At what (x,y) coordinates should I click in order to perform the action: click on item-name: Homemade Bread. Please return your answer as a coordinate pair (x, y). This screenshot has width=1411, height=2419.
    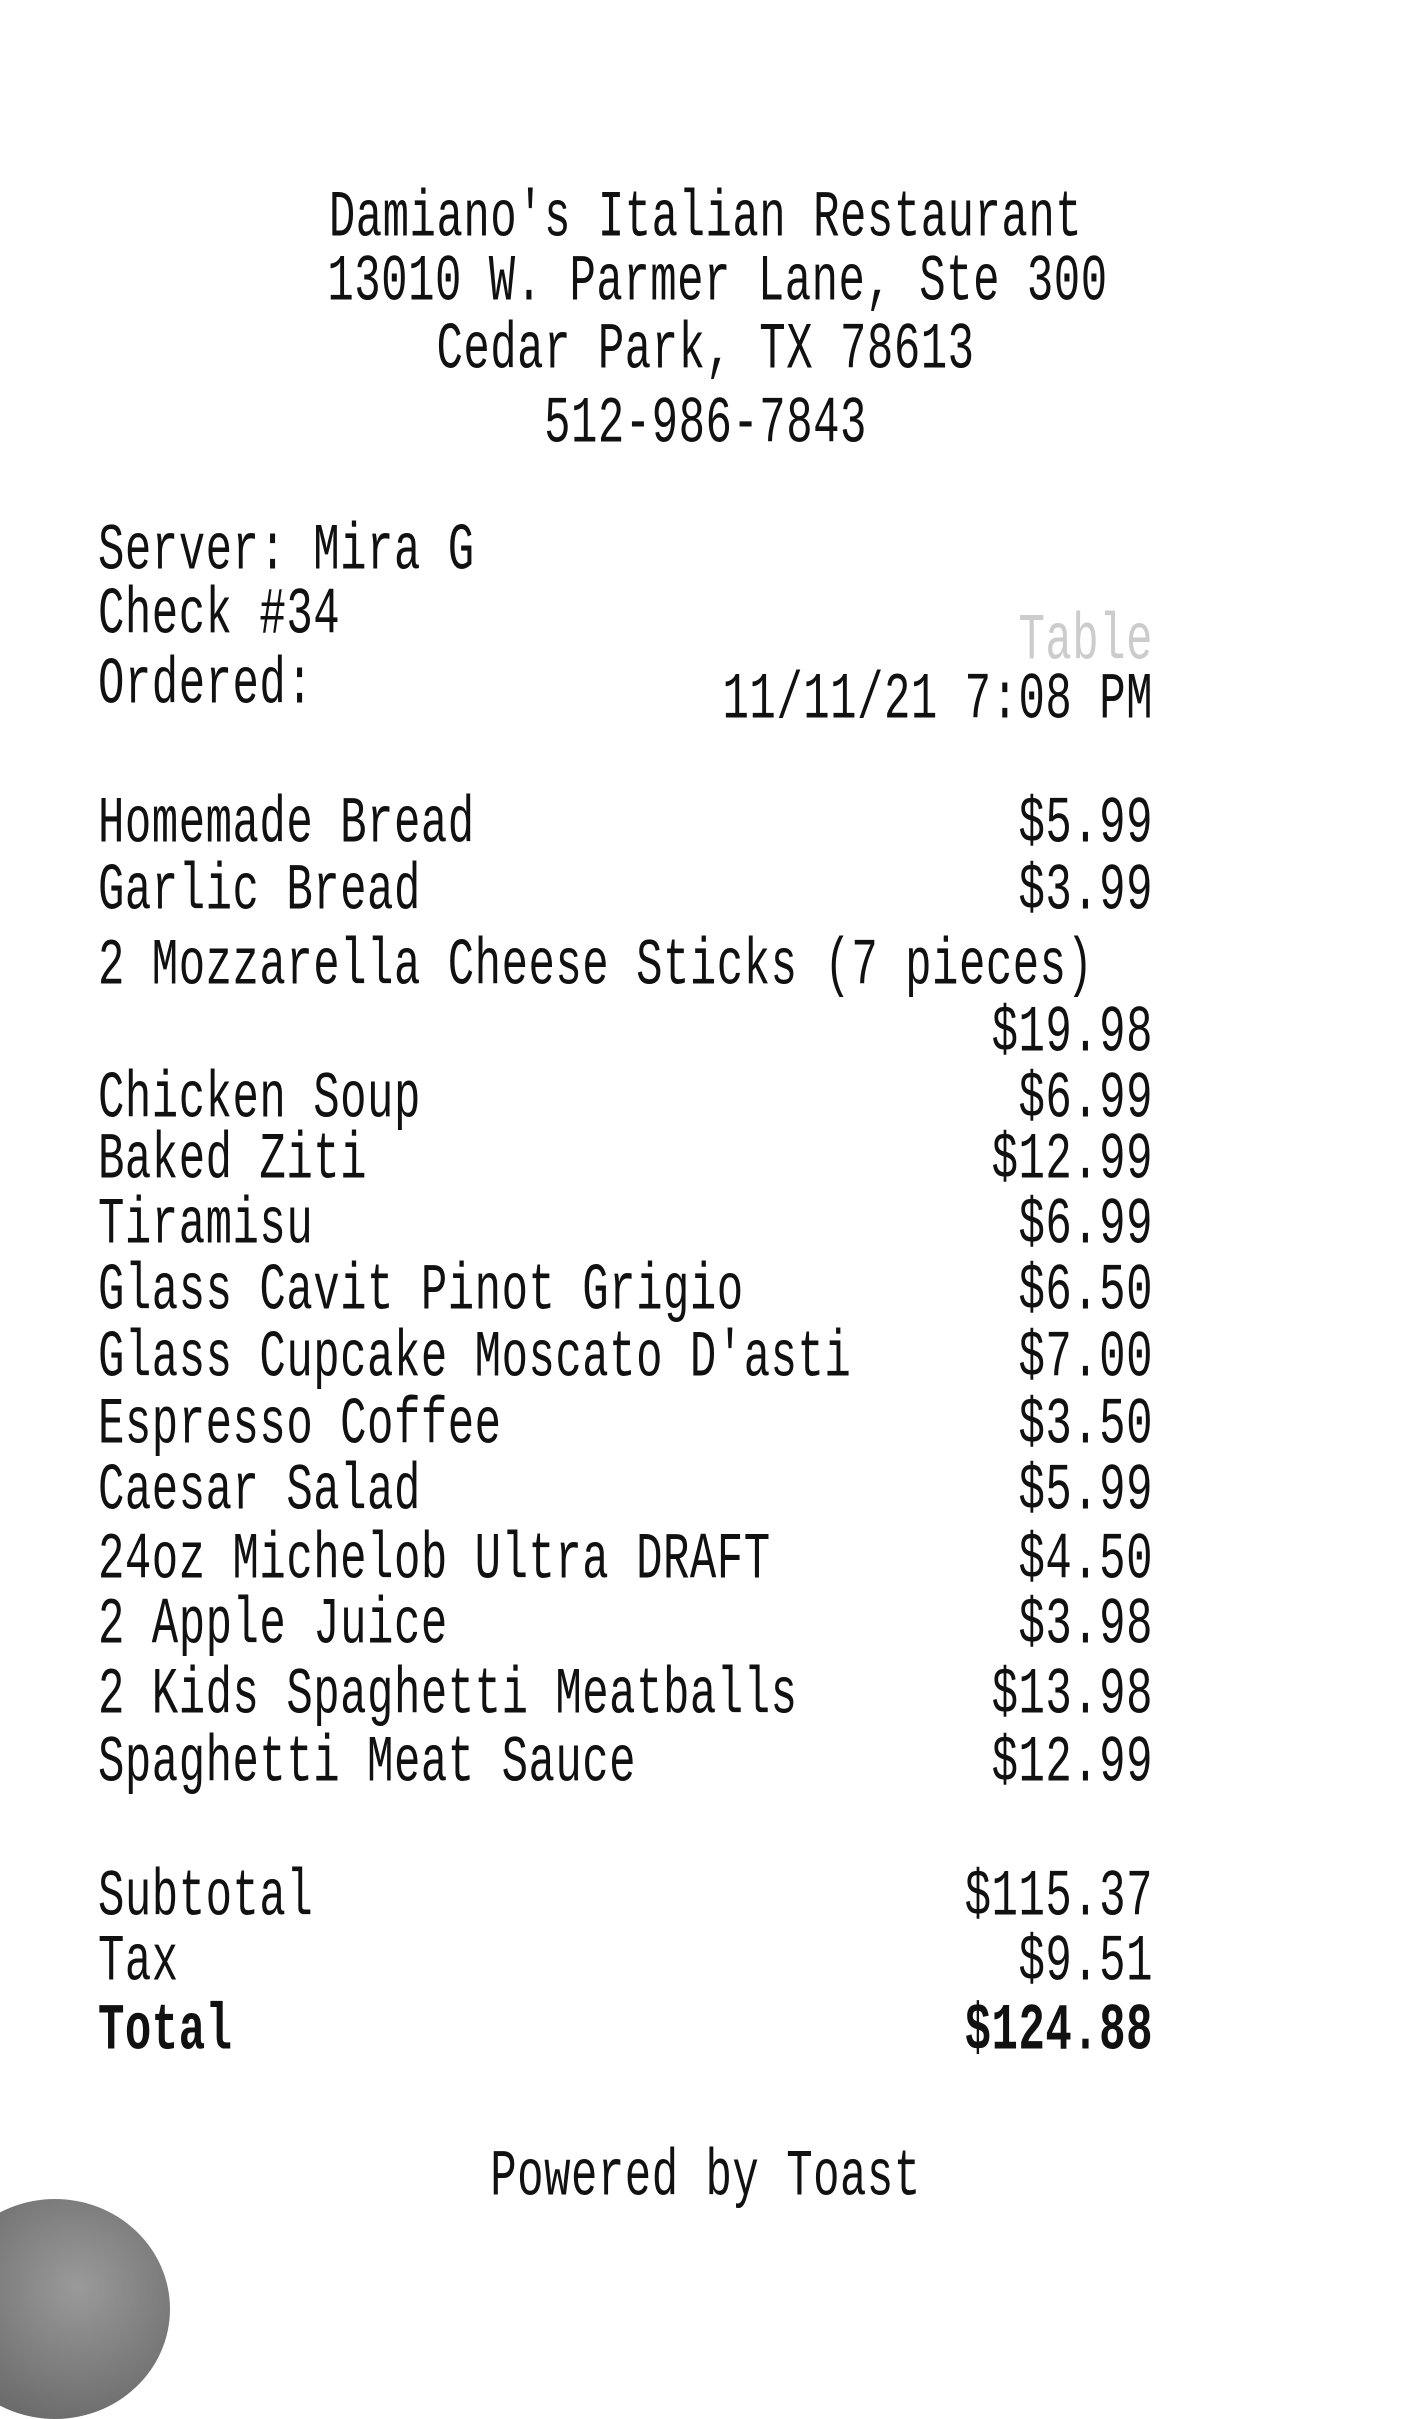
    Looking at the image, I should click on (286, 825).